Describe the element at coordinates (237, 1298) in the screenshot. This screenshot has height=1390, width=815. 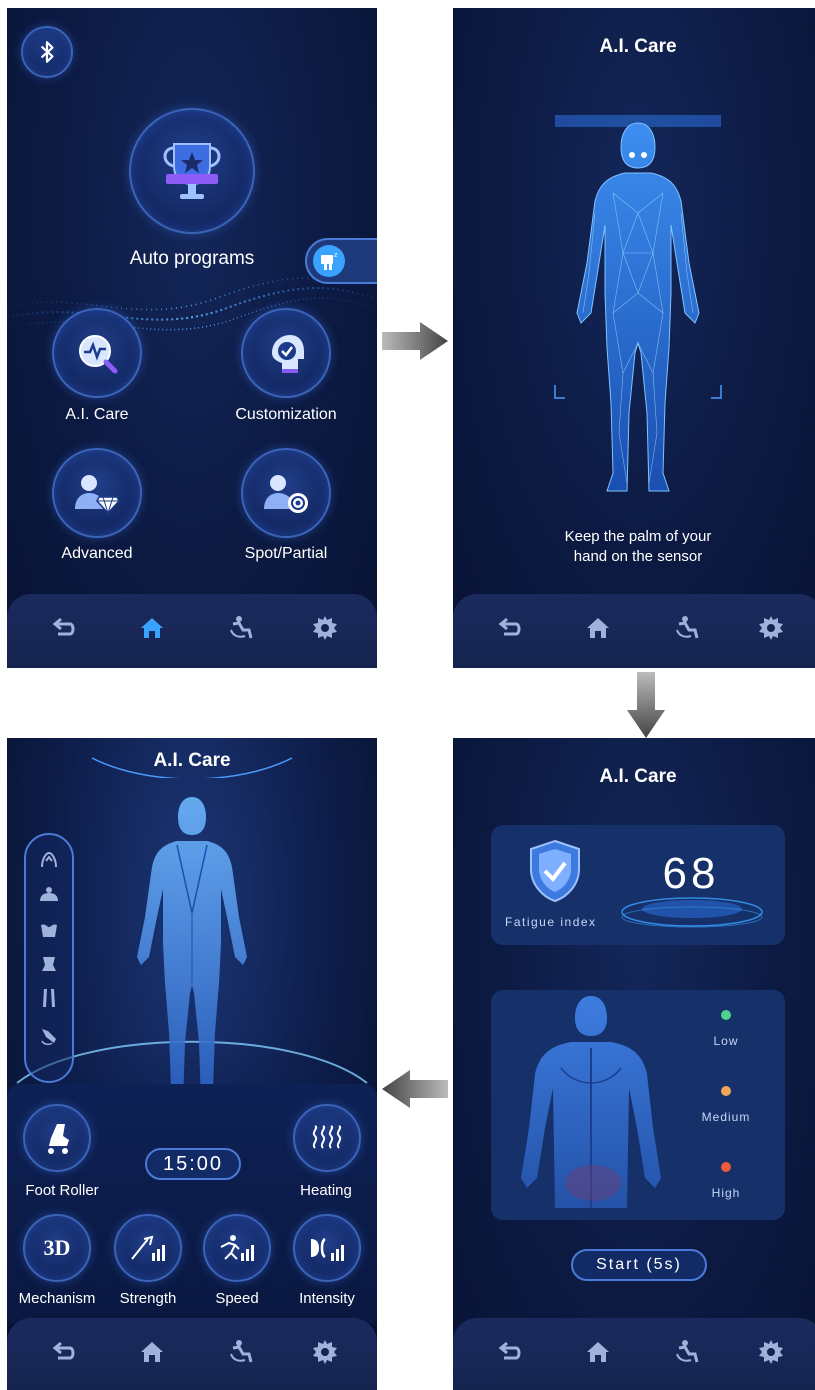
I see `speed-label: Speed` at that location.